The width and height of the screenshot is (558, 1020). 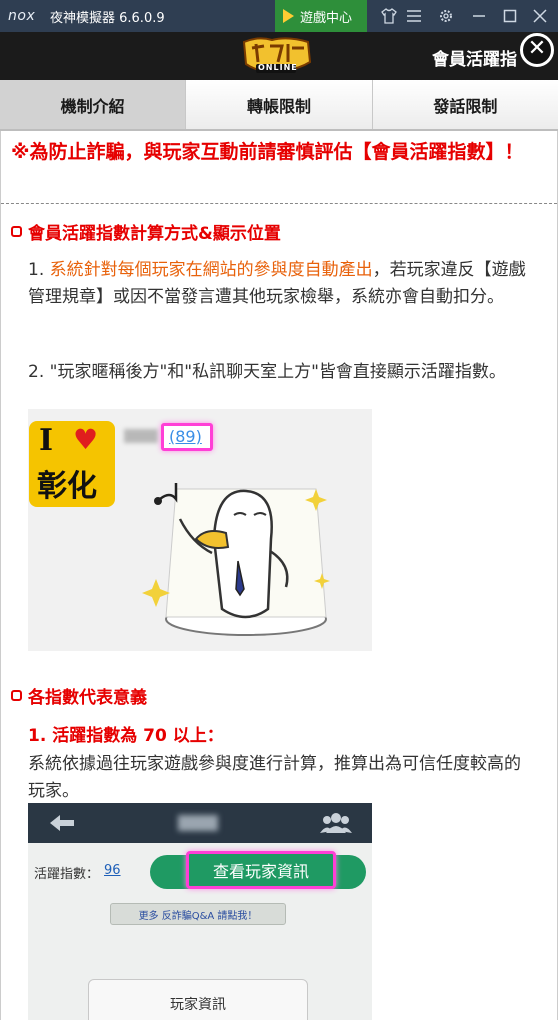 I want to click on player-info-panel: 玩家資訊, so click(x=198, y=999).